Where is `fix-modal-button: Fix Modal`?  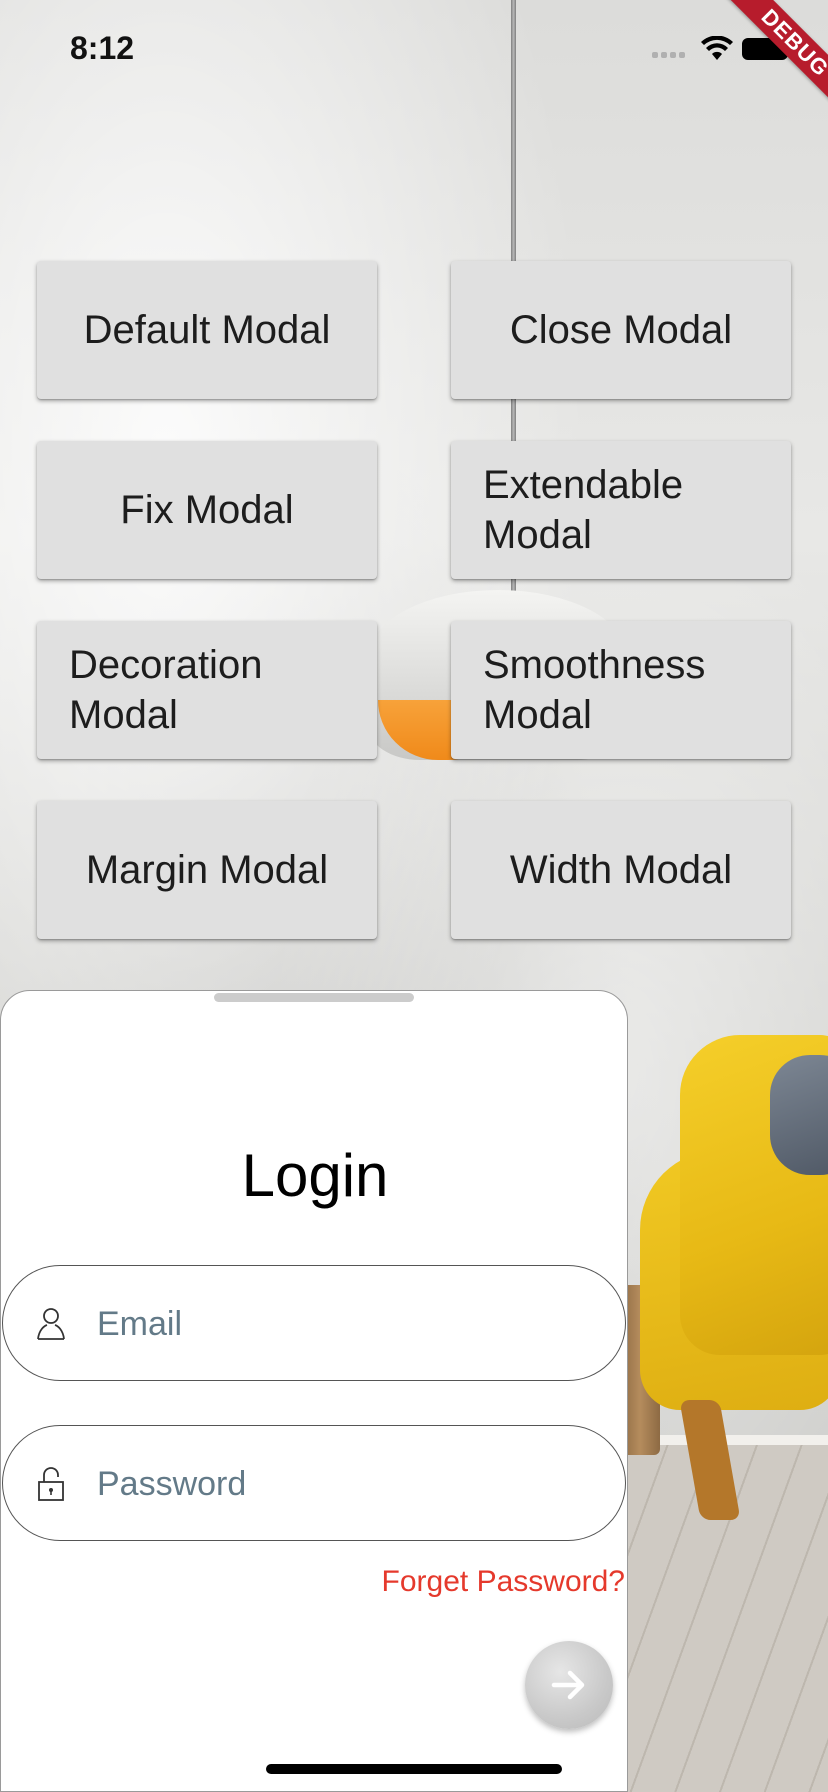 fix-modal-button: Fix Modal is located at coordinates (207, 510).